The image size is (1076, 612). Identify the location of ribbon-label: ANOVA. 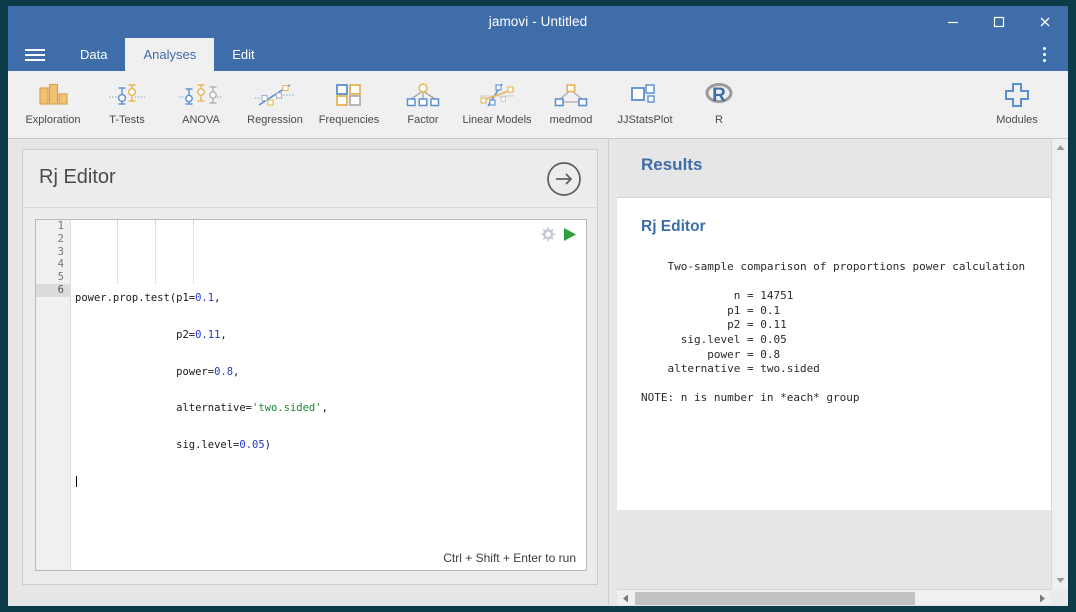
(201, 120).